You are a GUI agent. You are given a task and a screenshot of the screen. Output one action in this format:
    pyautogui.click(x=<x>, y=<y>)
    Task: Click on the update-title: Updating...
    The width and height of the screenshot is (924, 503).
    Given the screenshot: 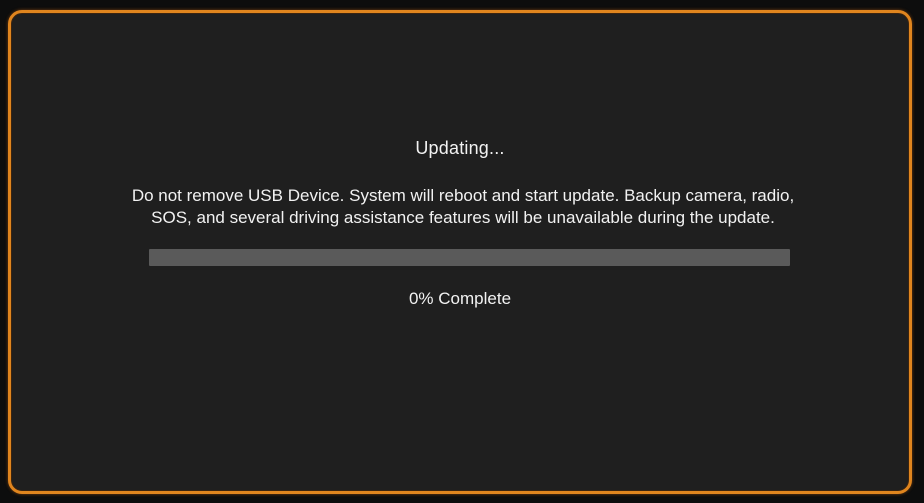 What is the action you would take?
    pyautogui.click(x=460, y=148)
    